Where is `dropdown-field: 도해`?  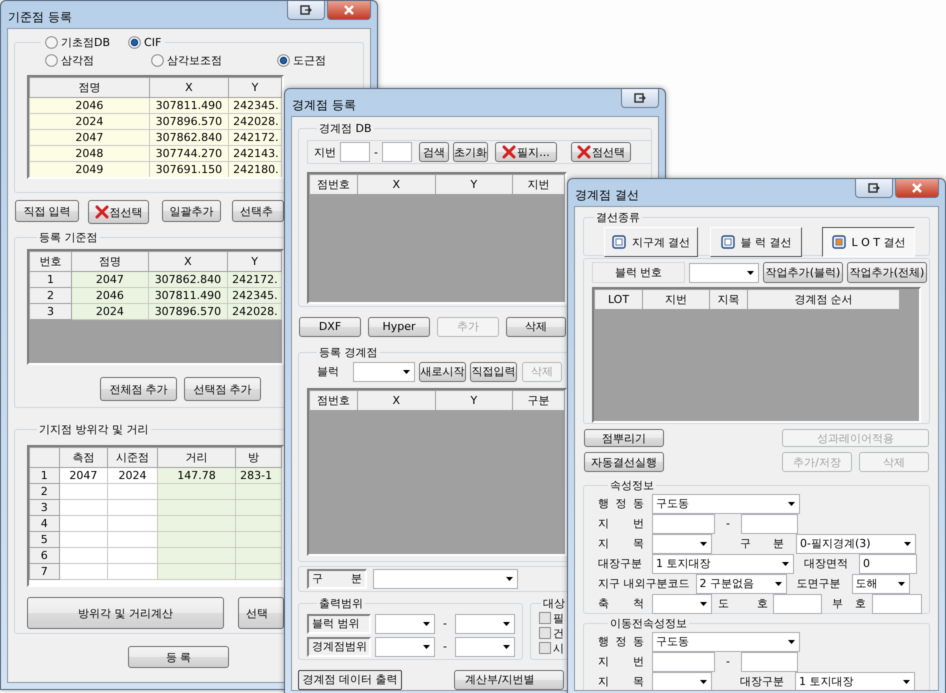
dropdown-field: 도해 is located at coordinates (881, 584).